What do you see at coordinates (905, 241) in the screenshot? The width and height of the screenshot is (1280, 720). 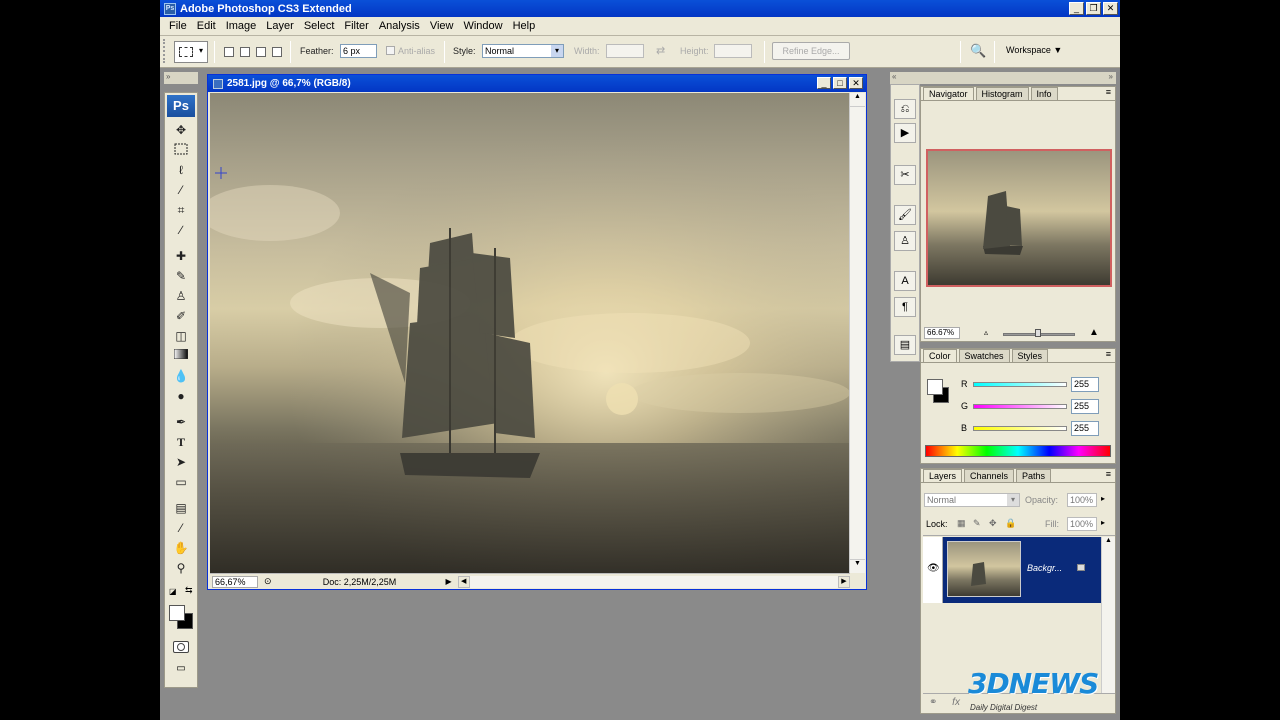 I see `clone-source-icon: ♙` at bounding box center [905, 241].